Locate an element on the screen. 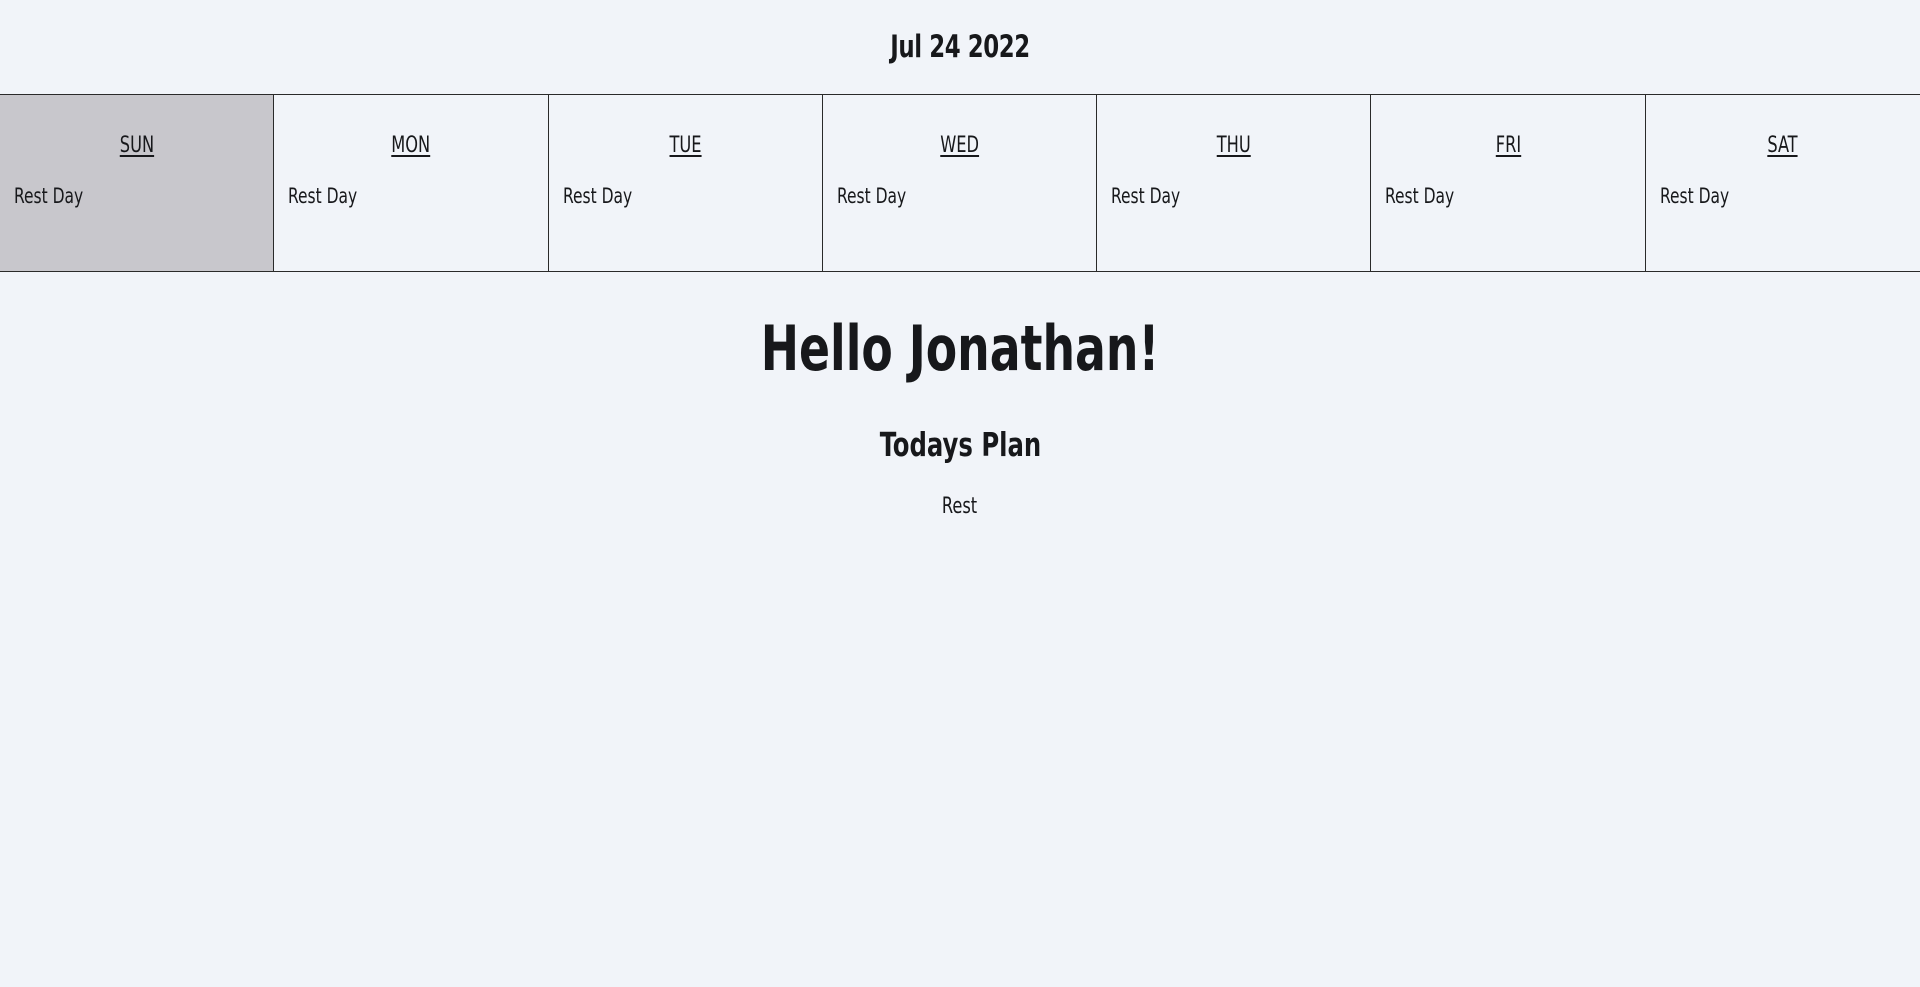  day-name: FRI is located at coordinates (1507, 145).